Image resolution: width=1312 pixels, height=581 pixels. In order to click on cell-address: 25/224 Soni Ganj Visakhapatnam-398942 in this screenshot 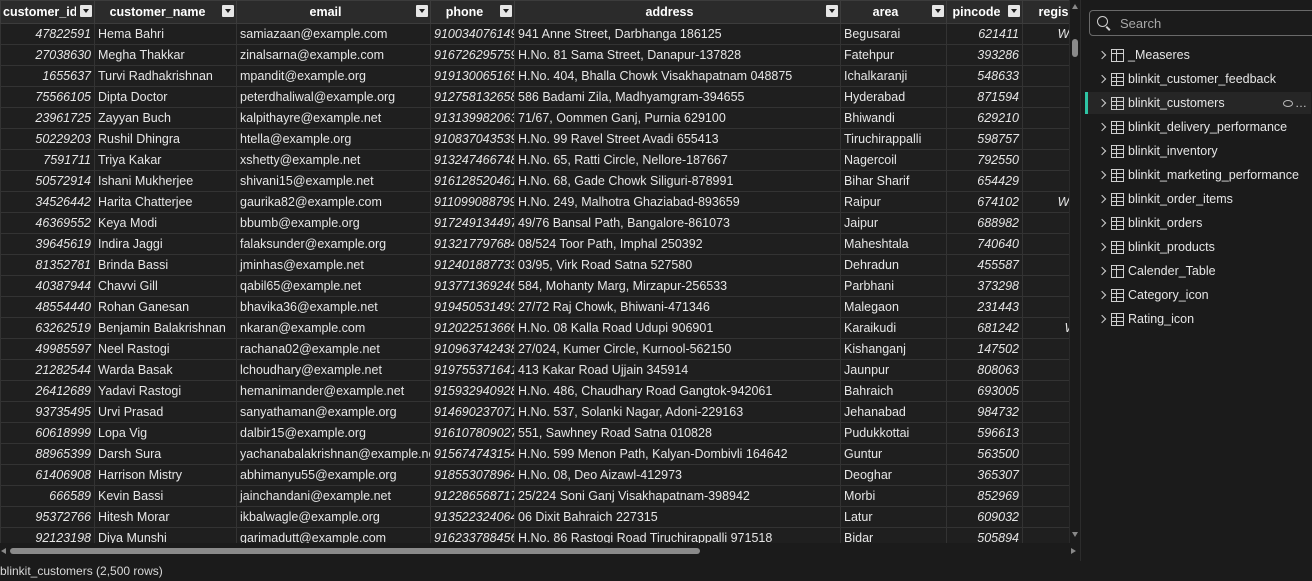, I will do `click(677, 496)`.